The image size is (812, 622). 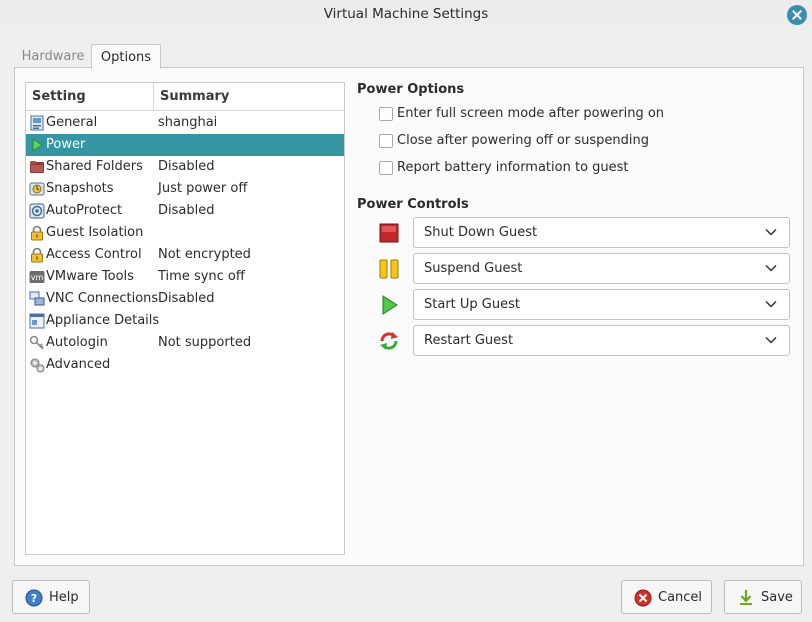 What do you see at coordinates (601, 340) in the screenshot?
I see `reset-select: Restart Guest` at bounding box center [601, 340].